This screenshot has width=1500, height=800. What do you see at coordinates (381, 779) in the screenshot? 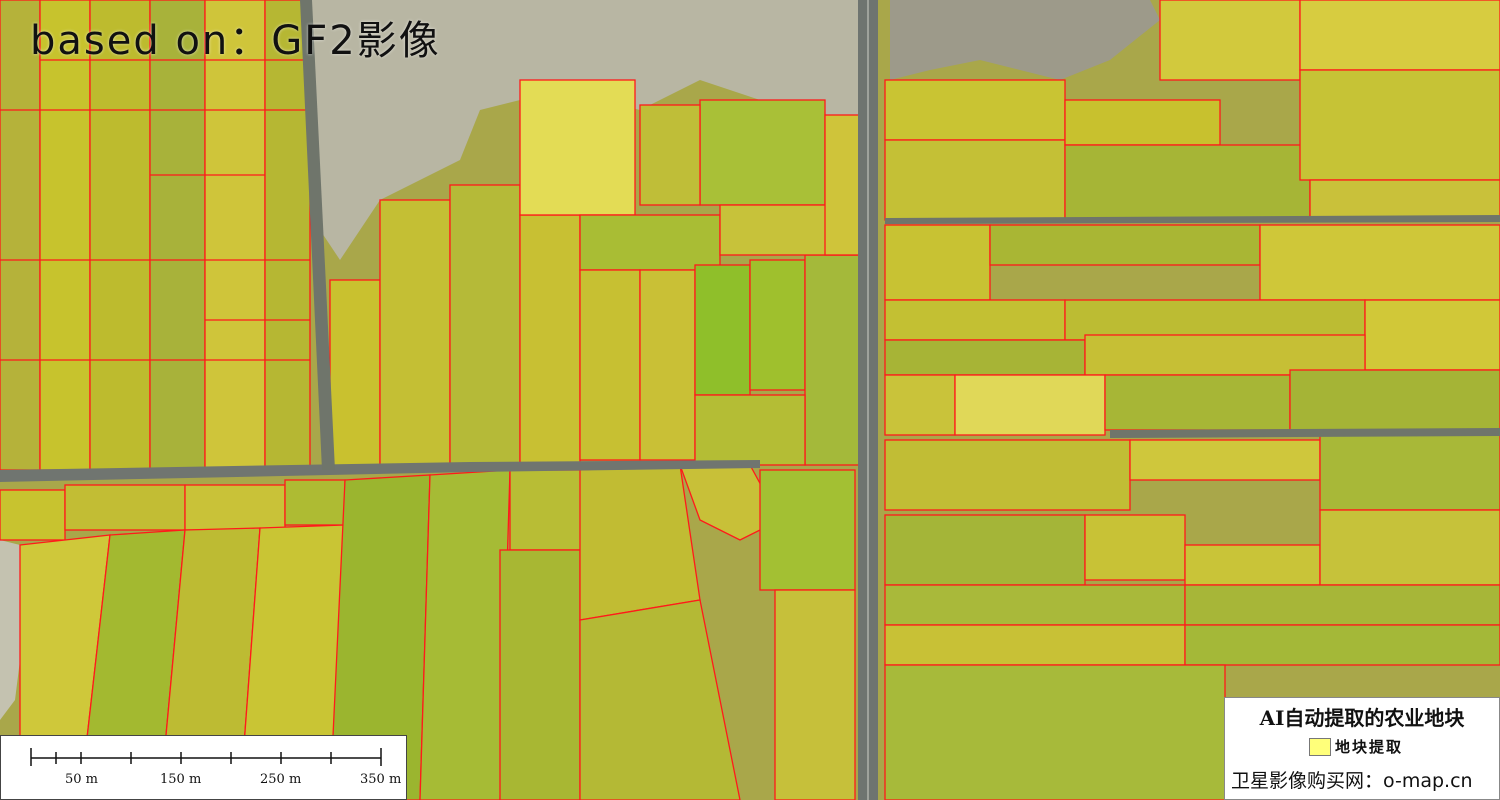
I see `scale-label-350: 350 m` at bounding box center [381, 779].